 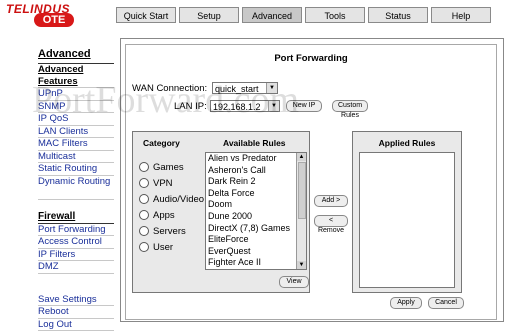 What do you see at coordinates (163, 183) in the screenshot?
I see `category-label: VPN` at bounding box center [163, 183].